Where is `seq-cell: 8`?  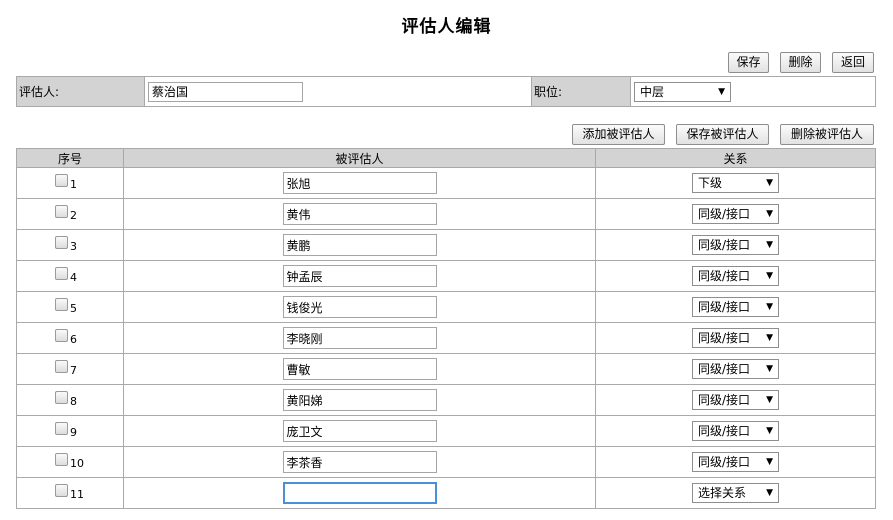 seq-cell: 8 is located at coordinates (70, 400).